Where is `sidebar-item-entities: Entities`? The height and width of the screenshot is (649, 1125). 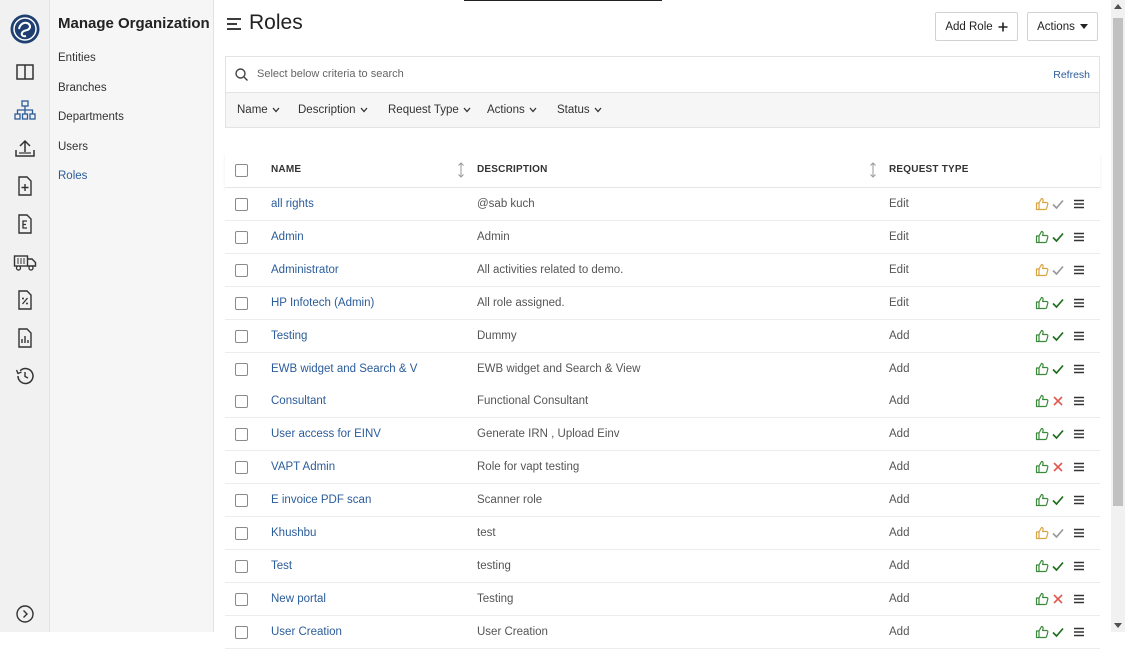
sidebar-item-entities: Entities is located at coordinates (77, 58).